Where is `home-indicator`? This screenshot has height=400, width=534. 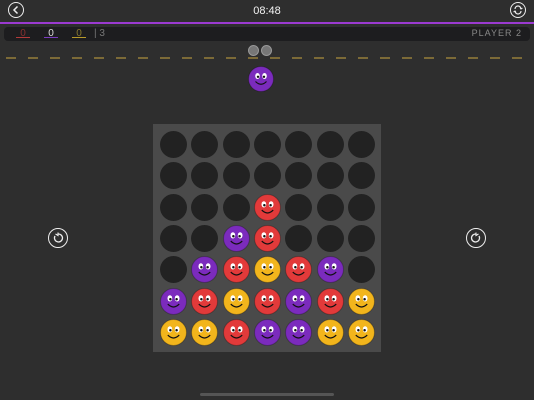
home-indicator is located at coordinates (267, 394).